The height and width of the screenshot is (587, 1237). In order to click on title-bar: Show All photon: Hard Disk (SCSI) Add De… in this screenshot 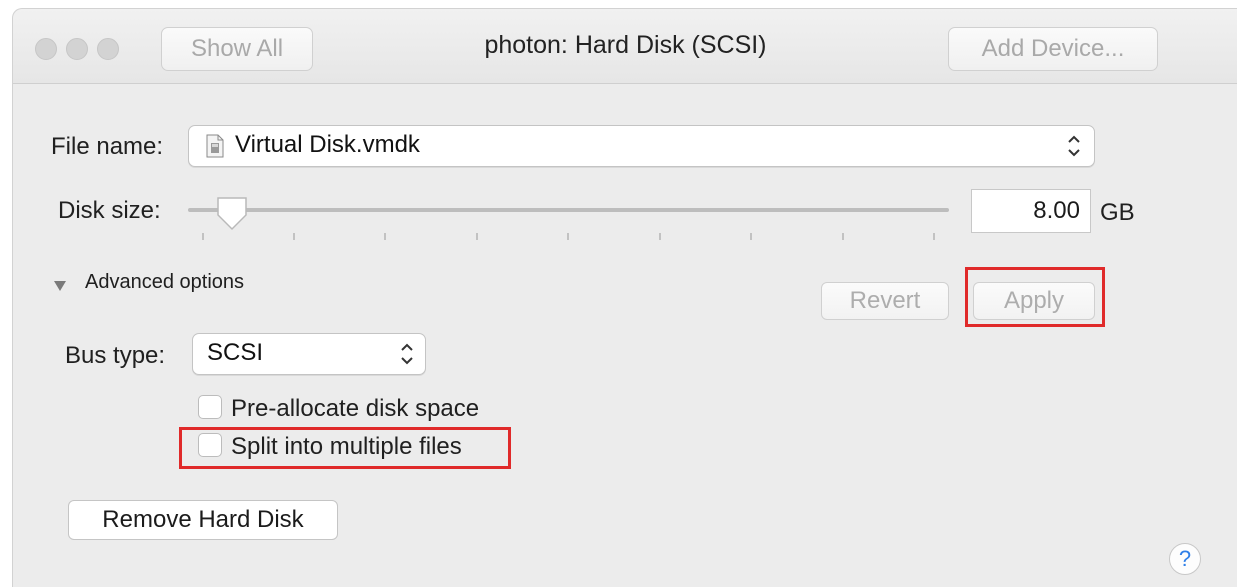, I will do `click(625, 46)`.